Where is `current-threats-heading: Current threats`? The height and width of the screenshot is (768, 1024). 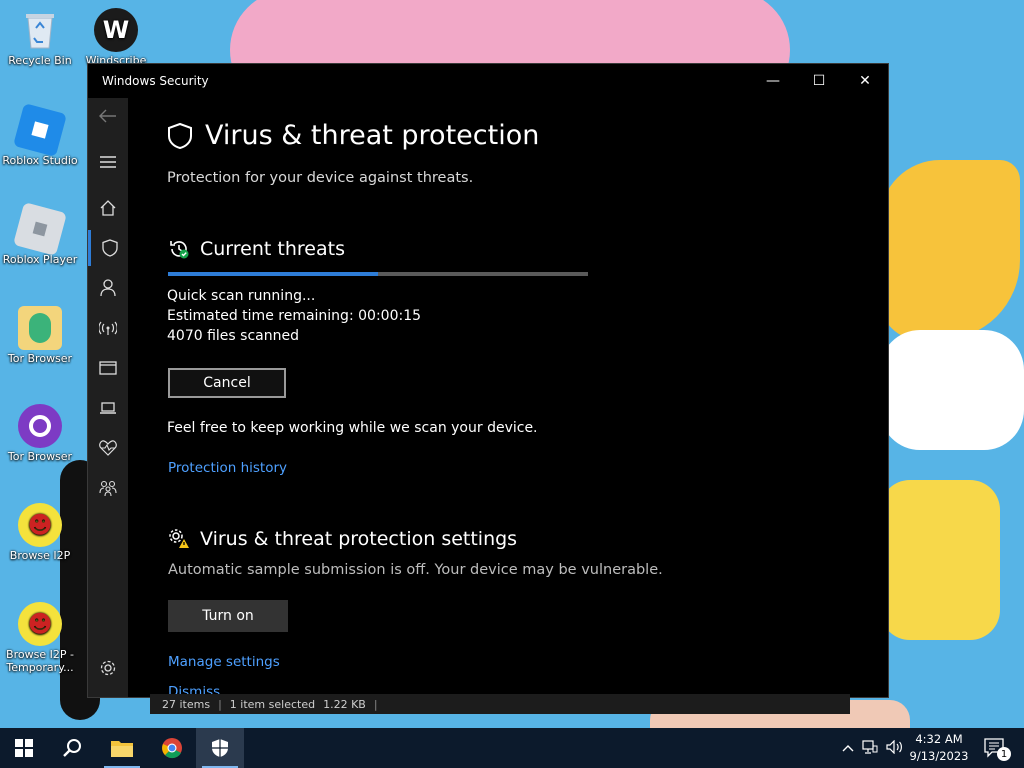 current-threats-heading: Current threats is located at coordinates (256, 249).